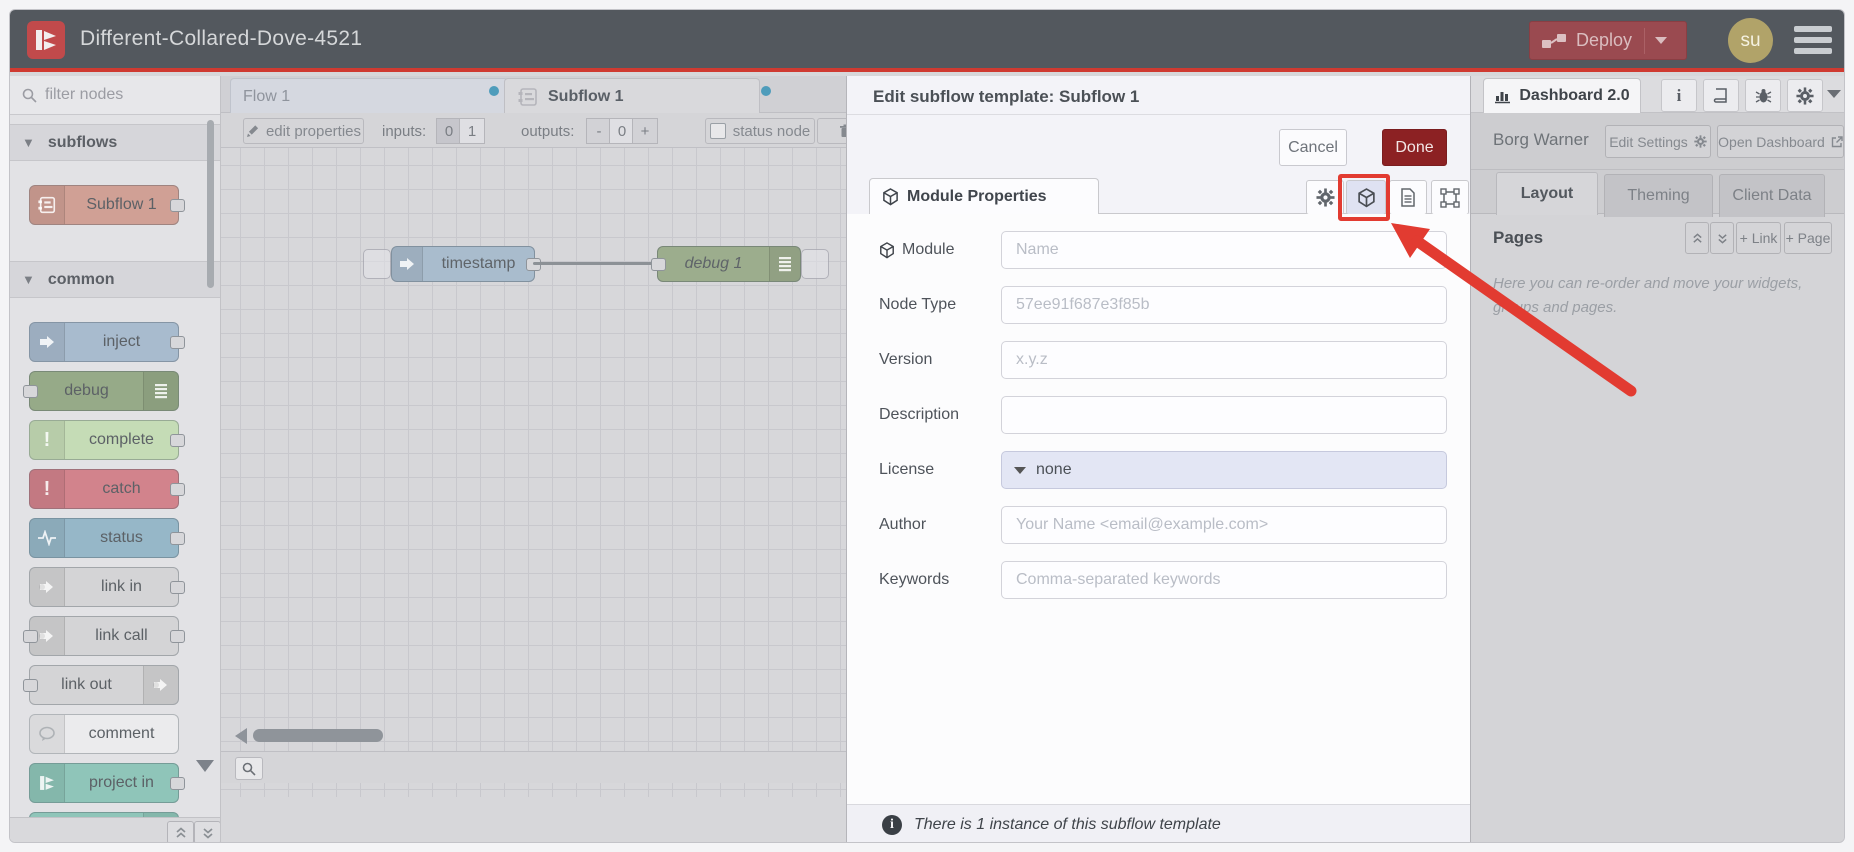 This screenshot has width=1854, height=852. I want to click on node-type-field, so click(1230, 305).